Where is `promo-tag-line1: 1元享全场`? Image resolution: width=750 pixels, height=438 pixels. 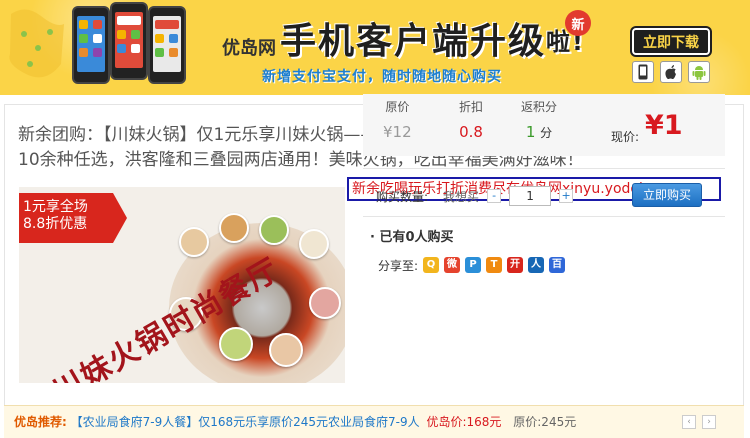
promo-tag-line1: 1元享全场 is located at coordinates (55, 207).